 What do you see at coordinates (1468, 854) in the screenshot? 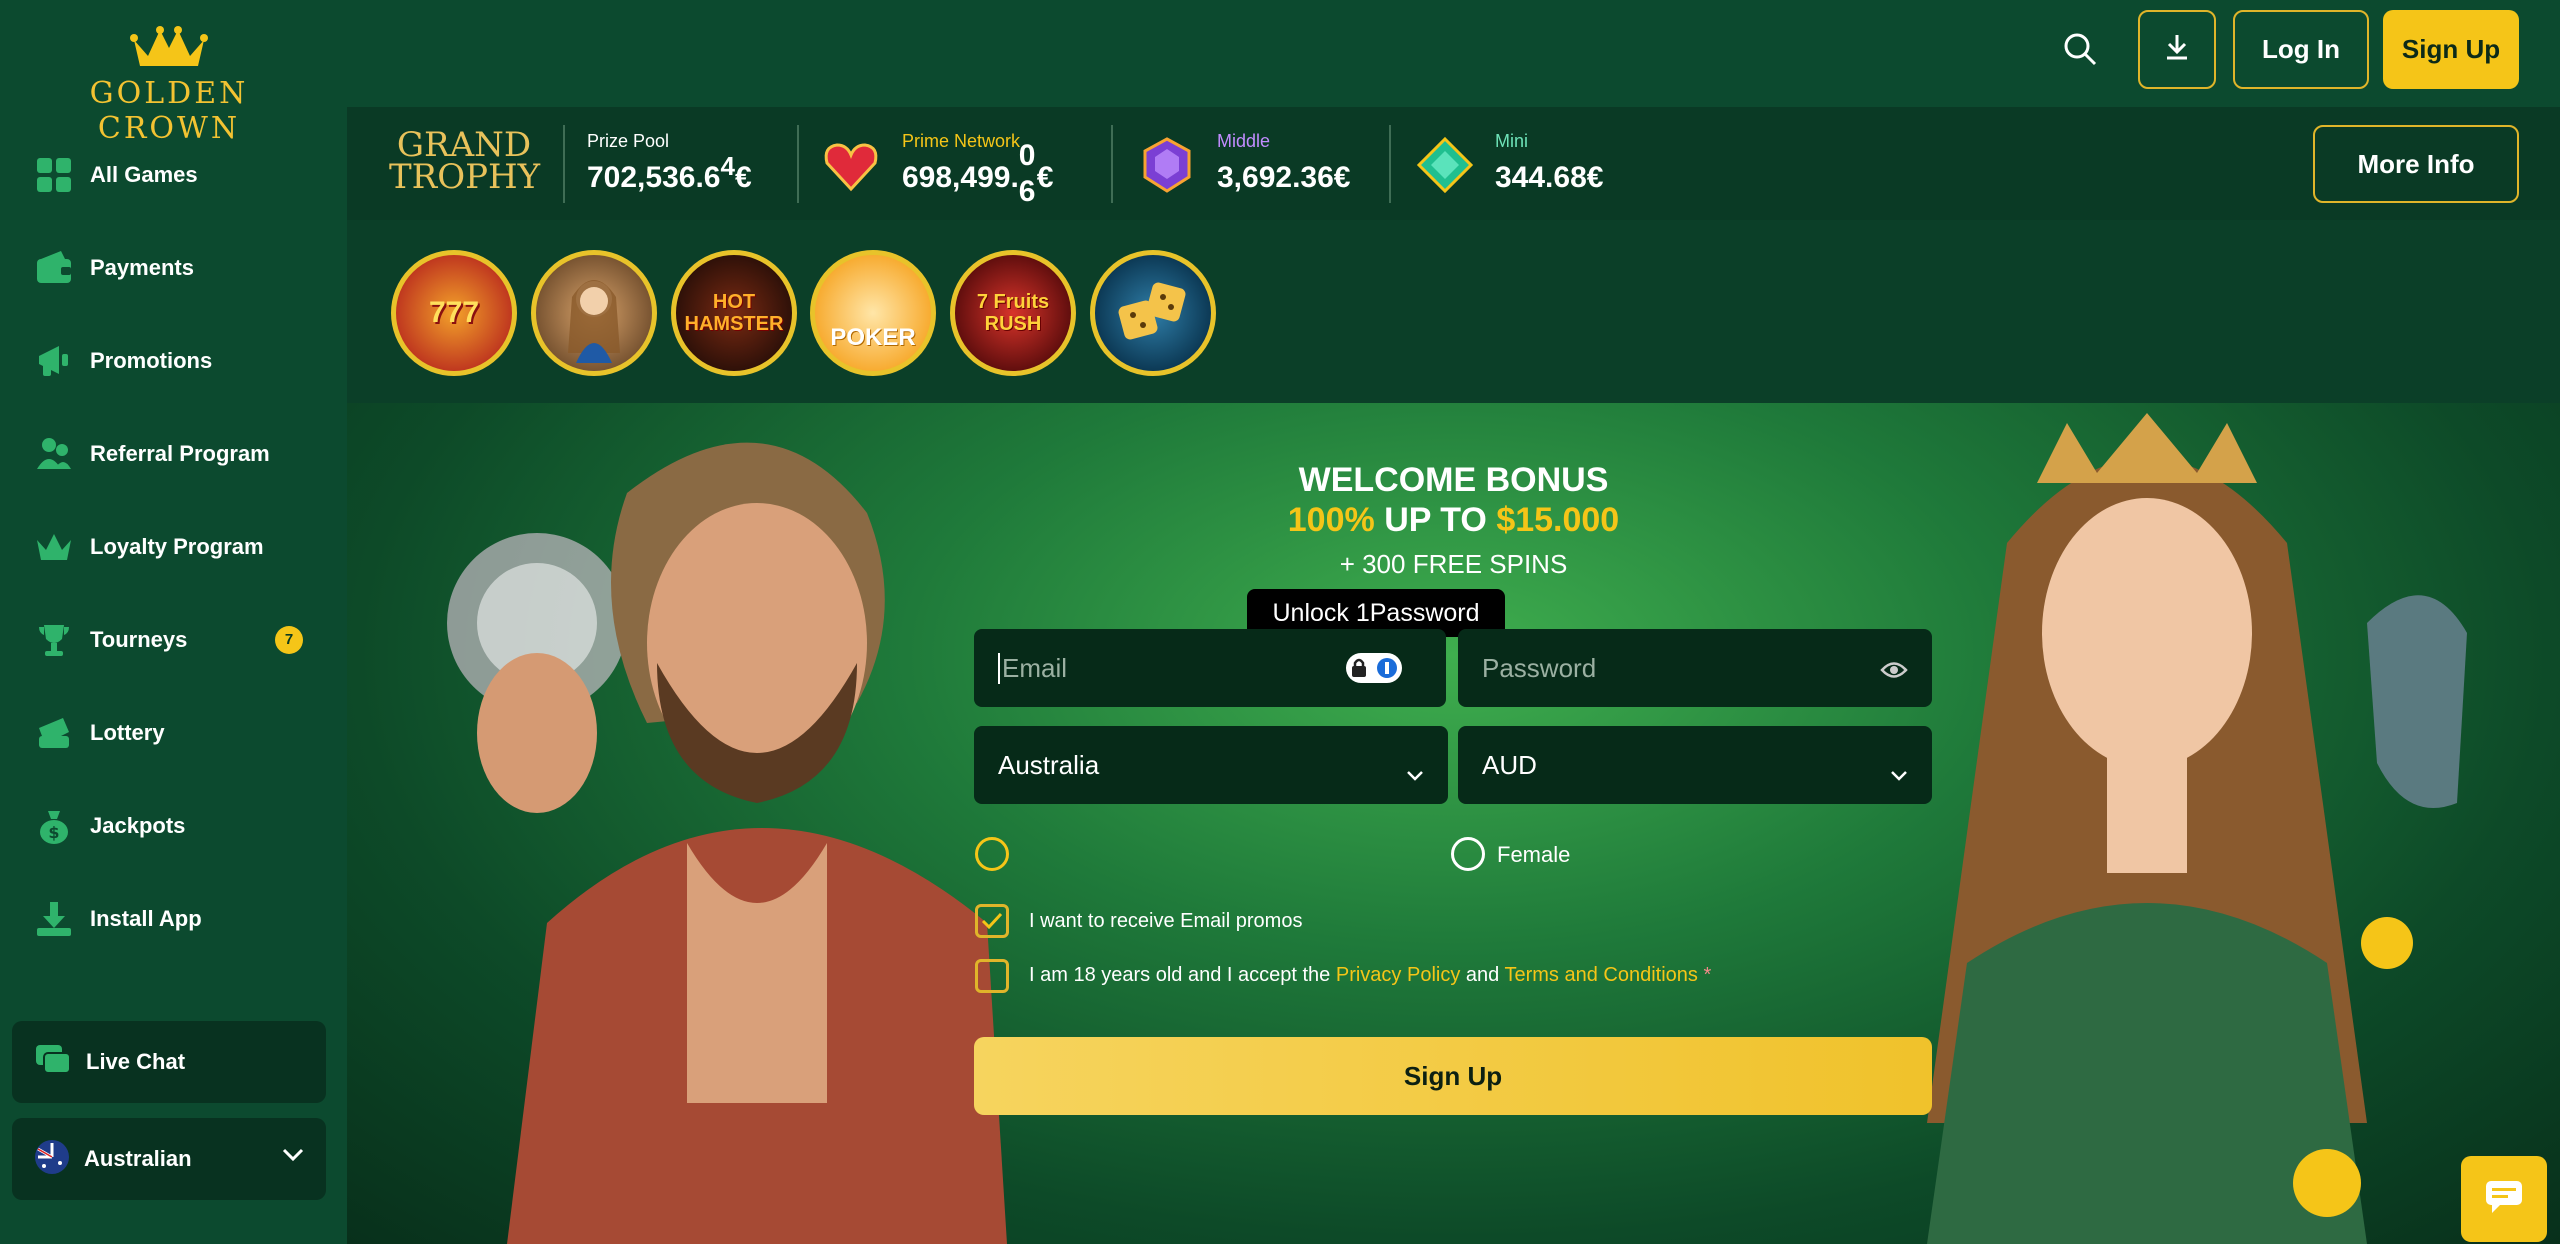
I see `gender-female-radio` at bounding box center [1468, 854].